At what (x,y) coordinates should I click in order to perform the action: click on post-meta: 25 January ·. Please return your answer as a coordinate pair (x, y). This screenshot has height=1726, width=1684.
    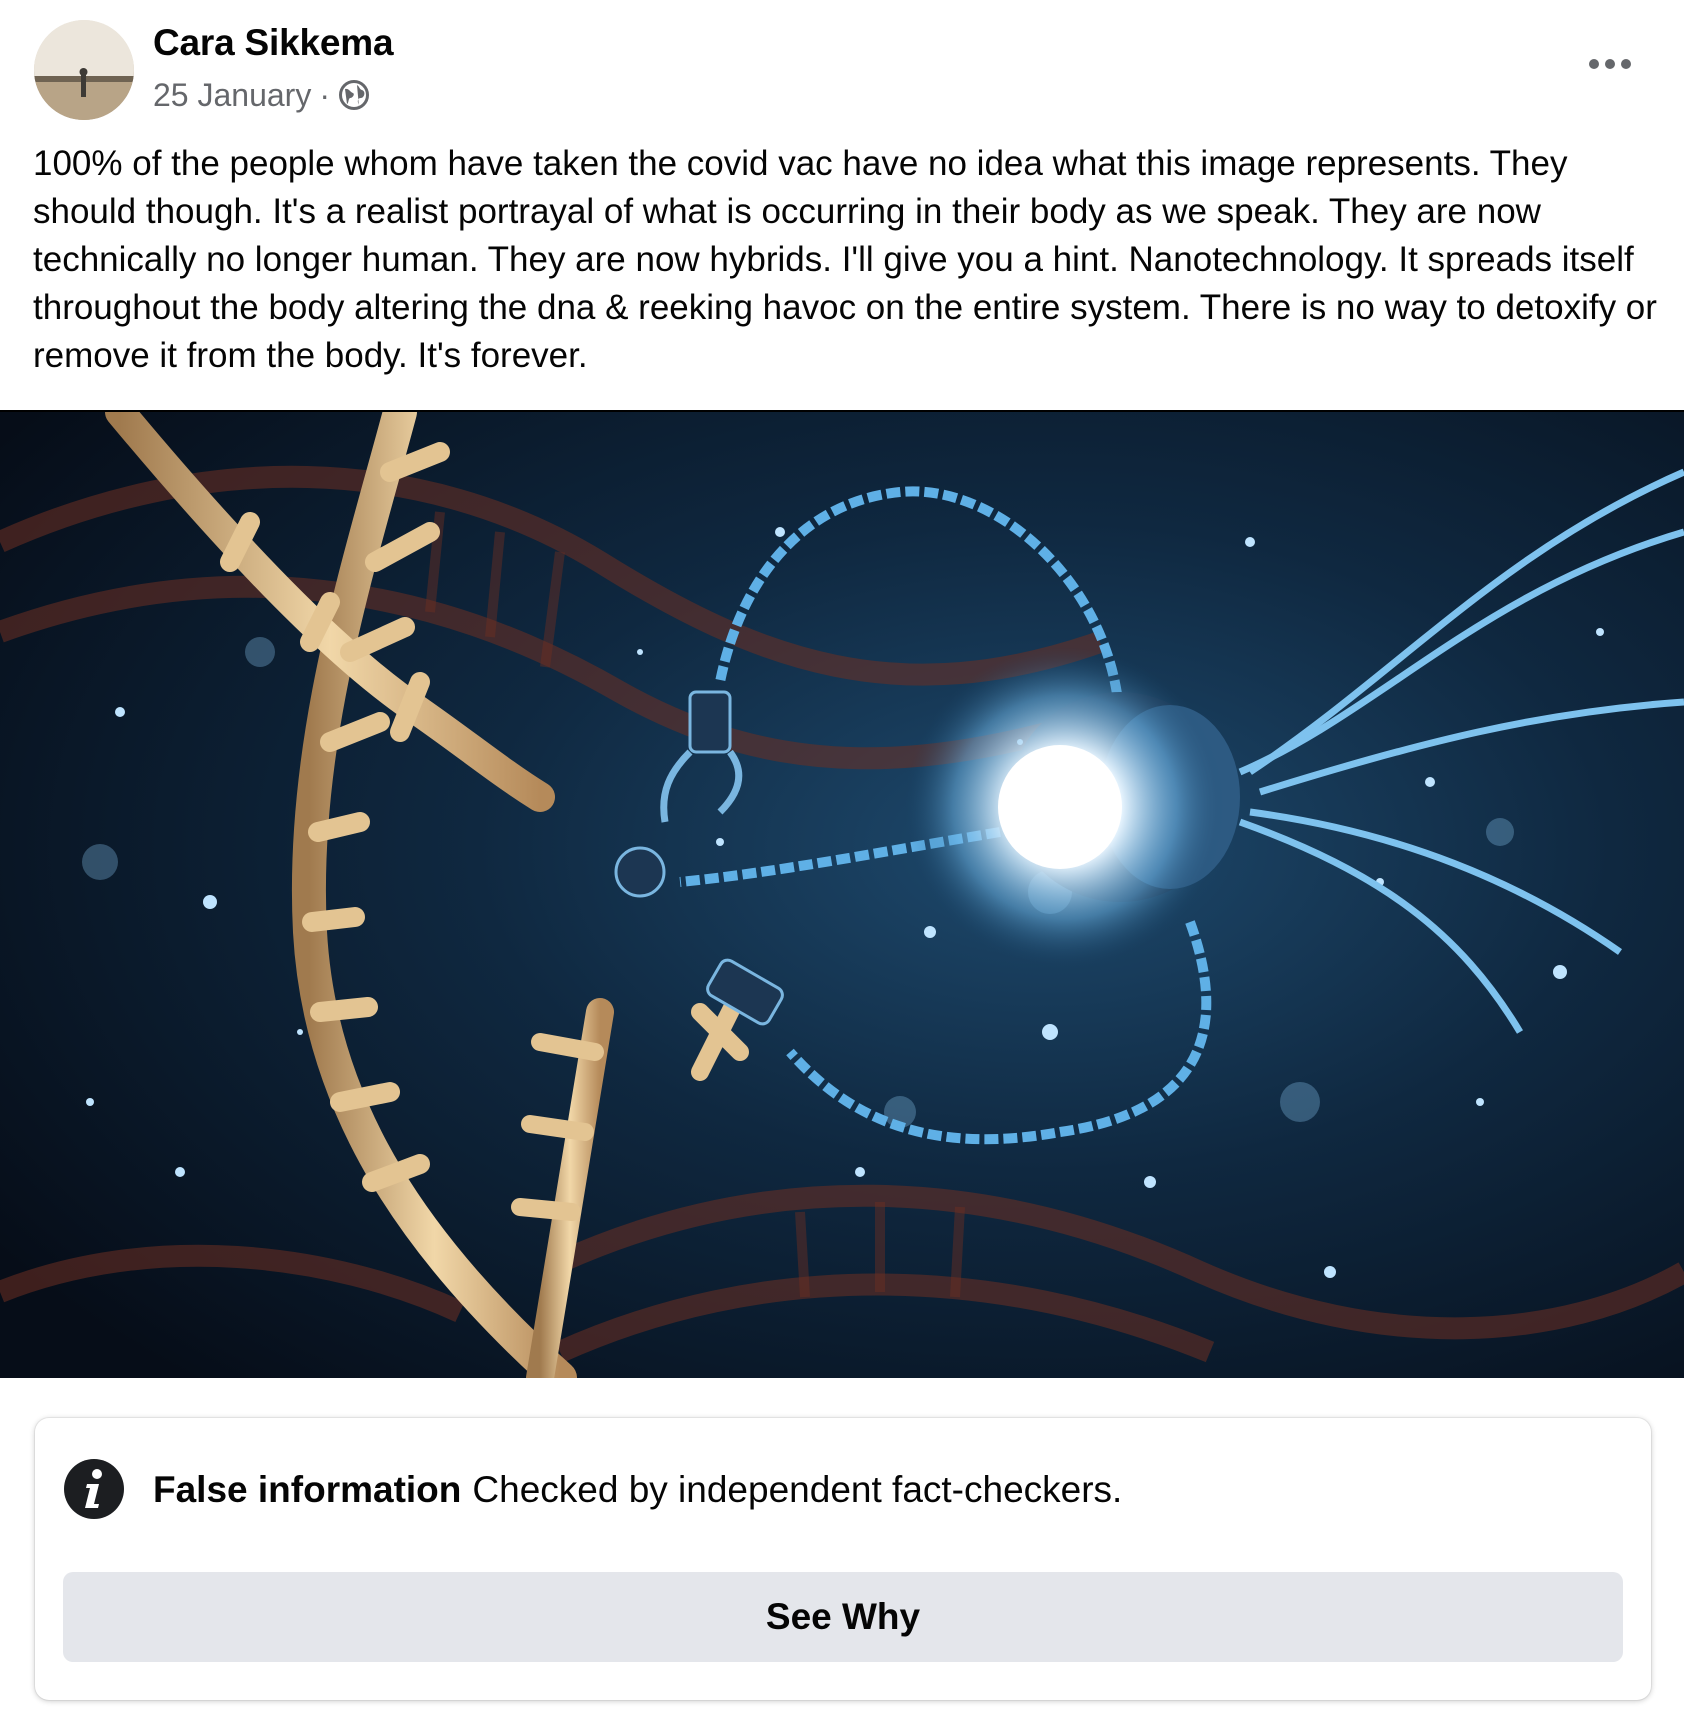
    Looking at the image, I should click on (261, 95).